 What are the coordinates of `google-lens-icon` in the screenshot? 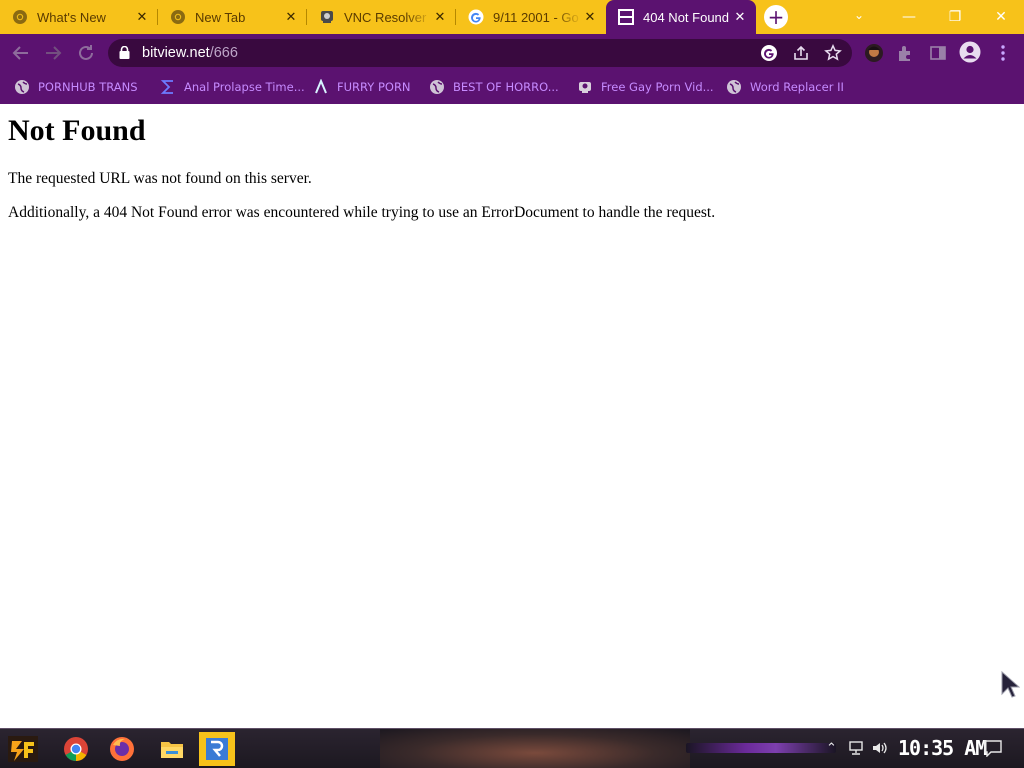 It's located at (769, 53).